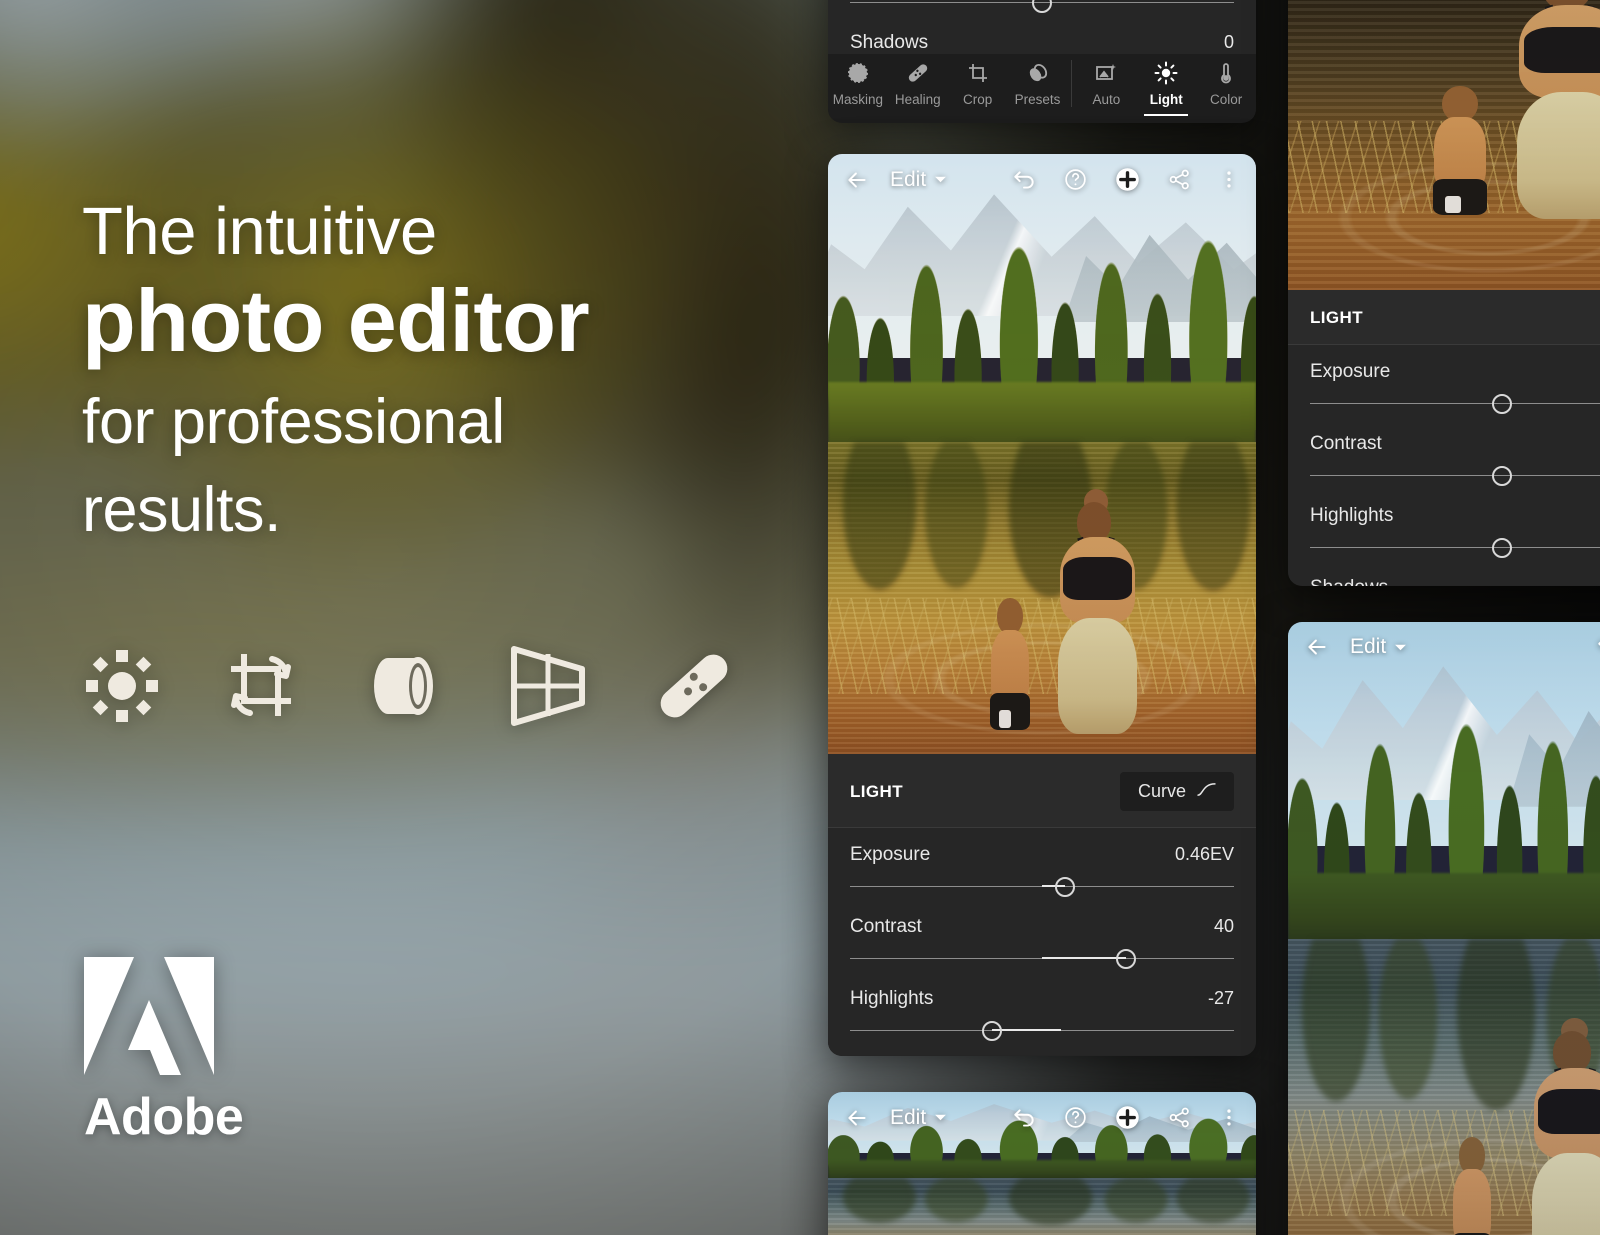 This screenshot has width=1600, height=1235. Describe the element at coordinates (1223, 926) in the screenshot. I see `slider-value: 40` at that location.